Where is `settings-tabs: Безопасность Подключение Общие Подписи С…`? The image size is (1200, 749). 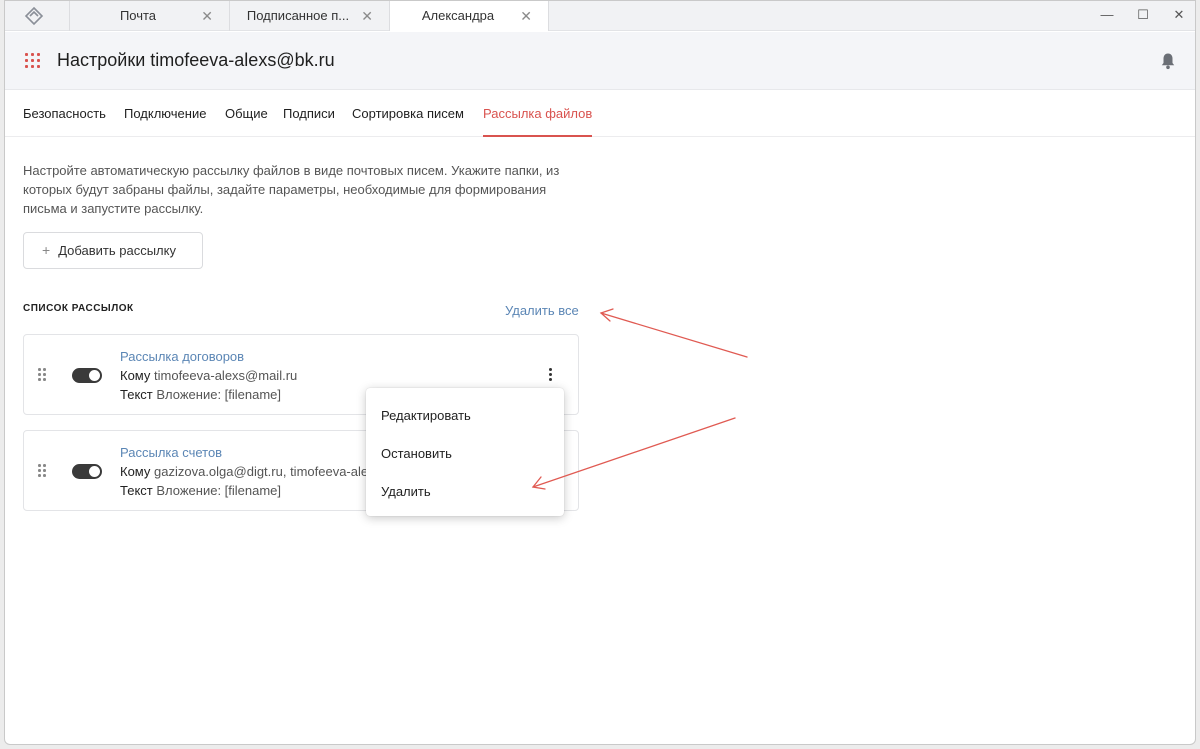 settings-tabs: Безопасность Подключение Общие Подписи С… is located at coordinates (600, 114).